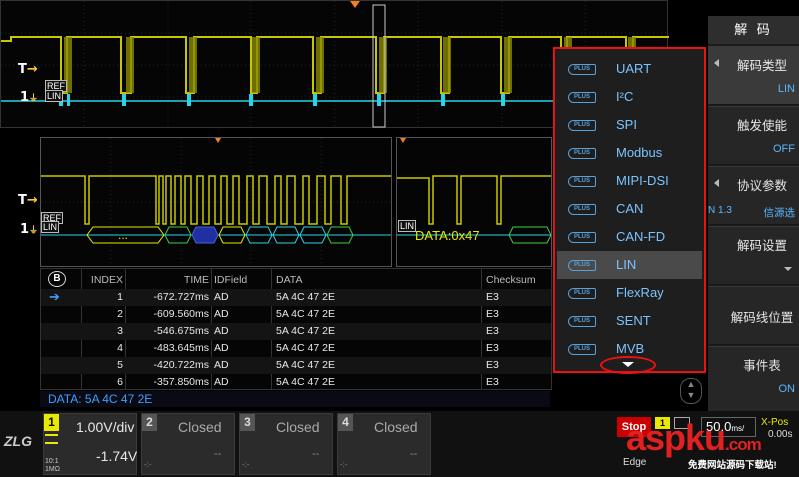  Describe the element at coordinates (780, 434) in the screenshot. I see `xpos-value: 0.00s` at that location.